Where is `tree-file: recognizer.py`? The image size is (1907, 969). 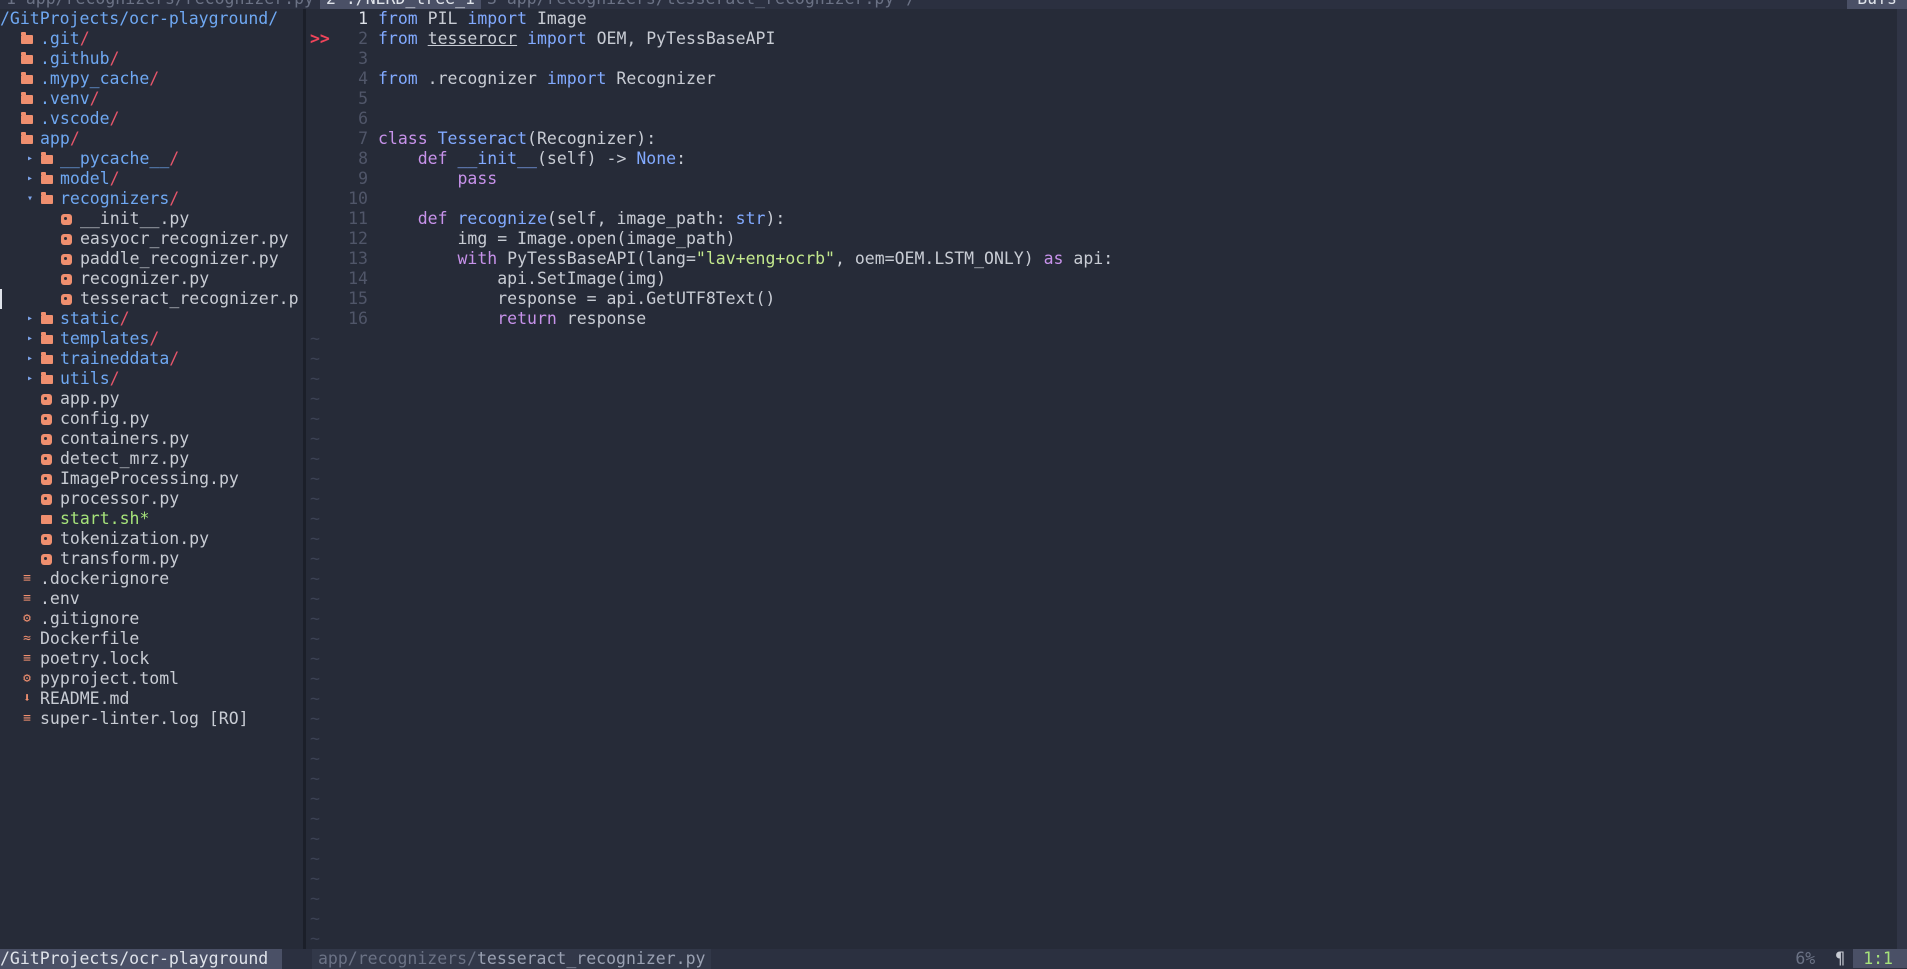 tree-file: recognizer.py is located at coordinates (151, 279).